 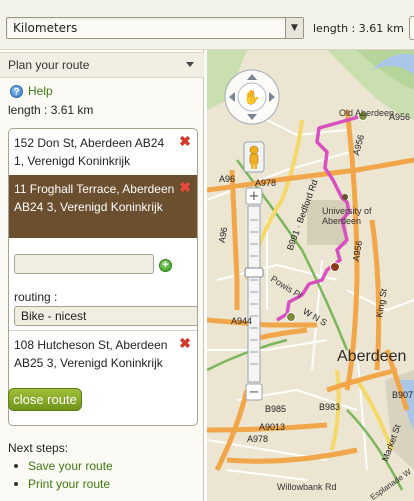 What do you see at coordinates (307, 487) in the screenshot?
I see `map-label-willowbank: Willowbank Rd` at bounding box center [307, 487].